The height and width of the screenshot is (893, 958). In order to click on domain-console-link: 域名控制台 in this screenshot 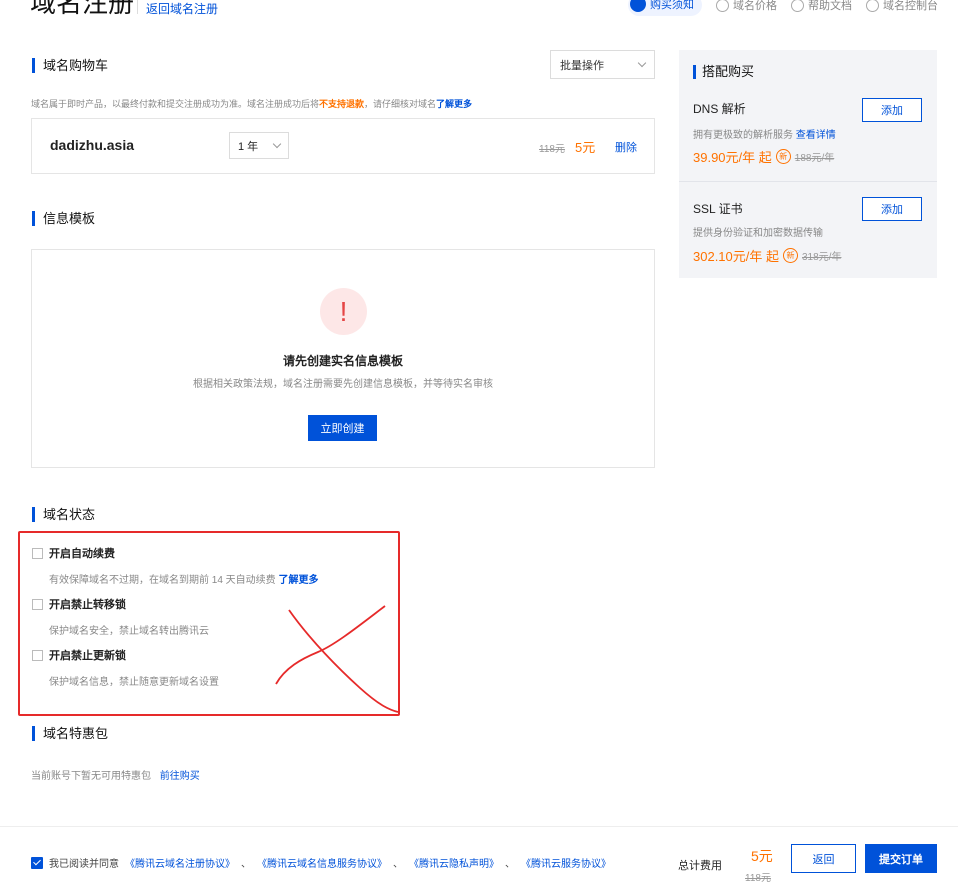, I will do `click(902, 8)`.